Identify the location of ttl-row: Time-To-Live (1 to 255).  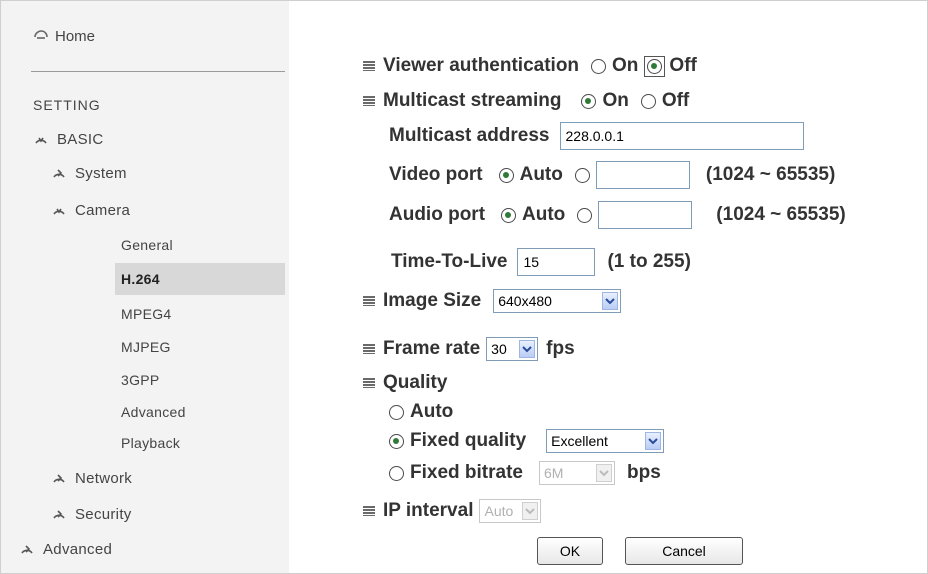
(541, 262).